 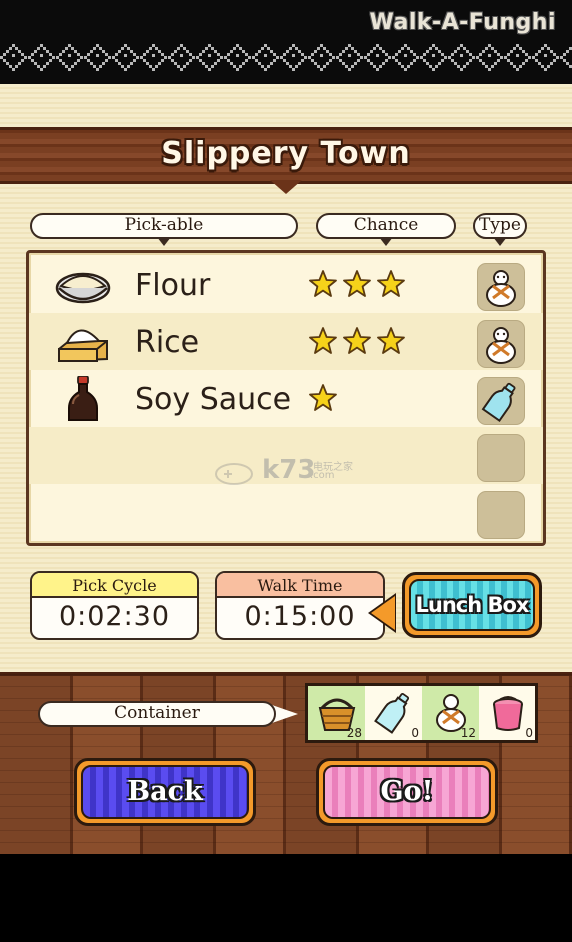 I want to click on title-bar-notch, so click(x=286, y=187).